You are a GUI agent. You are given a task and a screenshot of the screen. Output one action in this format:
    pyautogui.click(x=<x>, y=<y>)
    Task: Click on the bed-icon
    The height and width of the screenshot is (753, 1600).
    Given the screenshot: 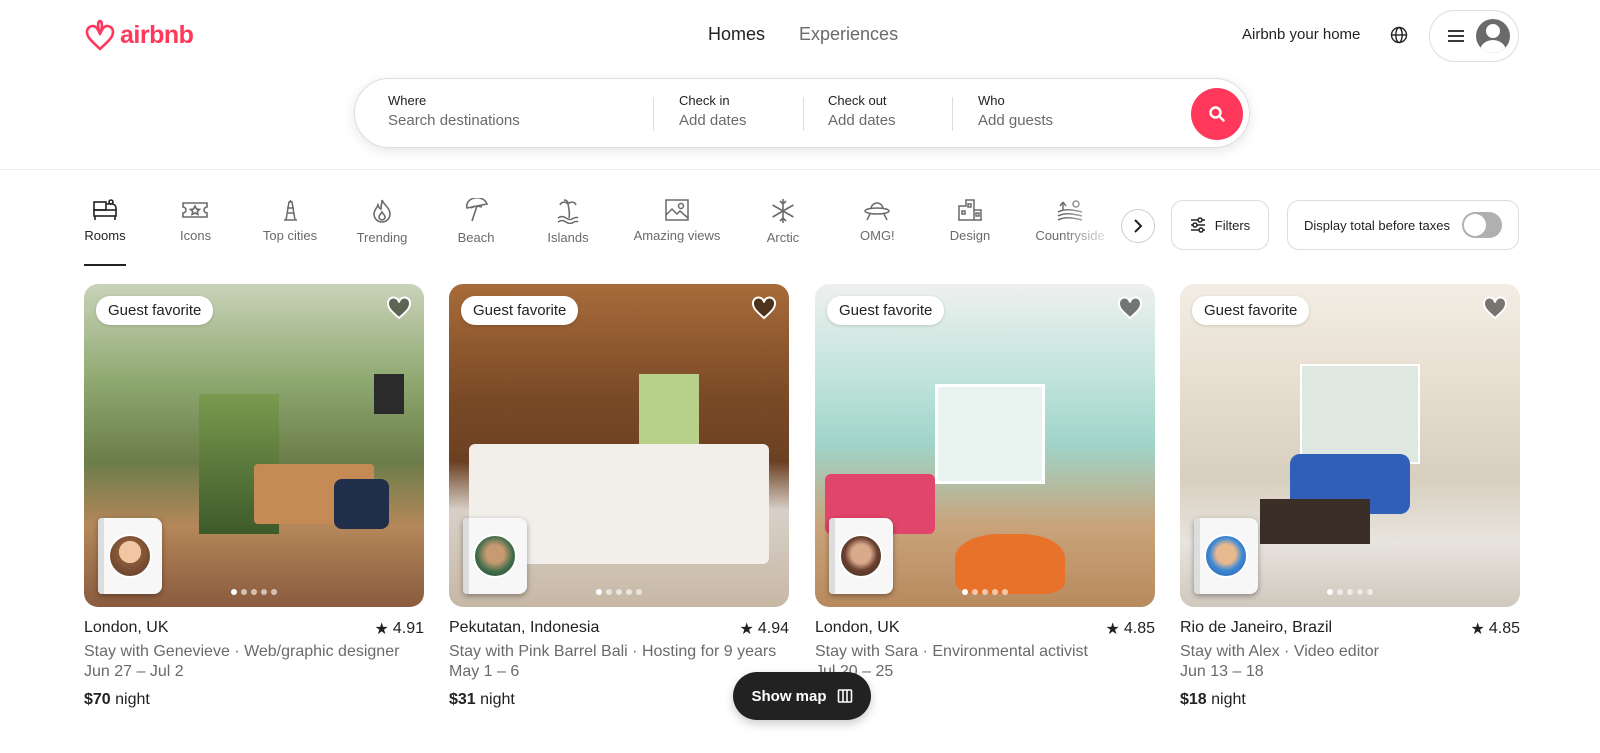 What is the action you would take?
    pyautogui.click(x=105, y=209)
    